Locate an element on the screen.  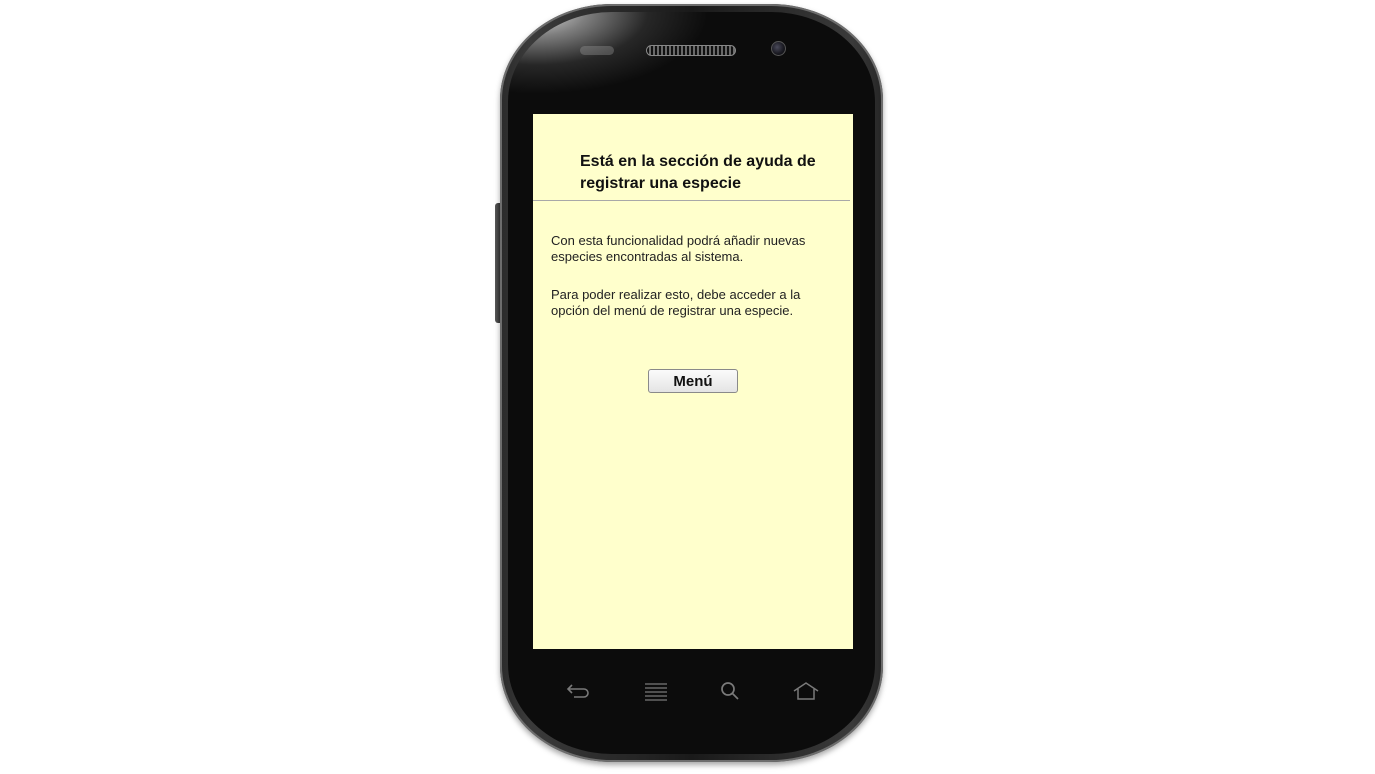
front-camera-icon is located at coordinates (778, 48).